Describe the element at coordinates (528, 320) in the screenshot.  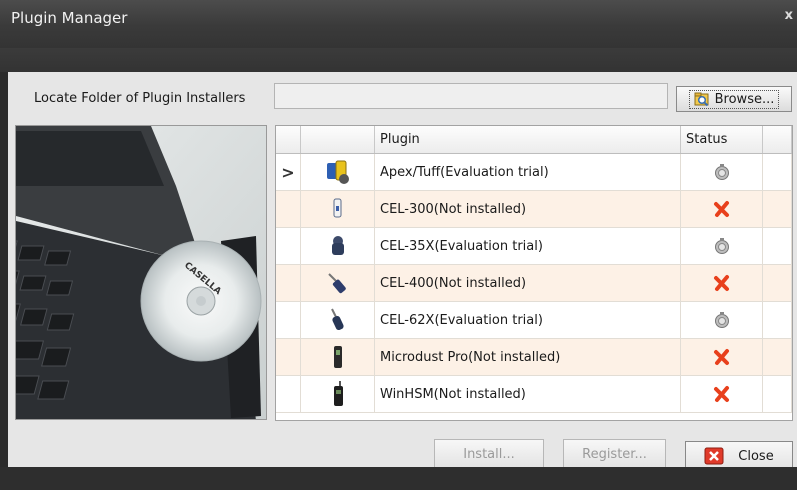
I see `plugin-name: CEL-62X(Evaluation trial)` at that location.